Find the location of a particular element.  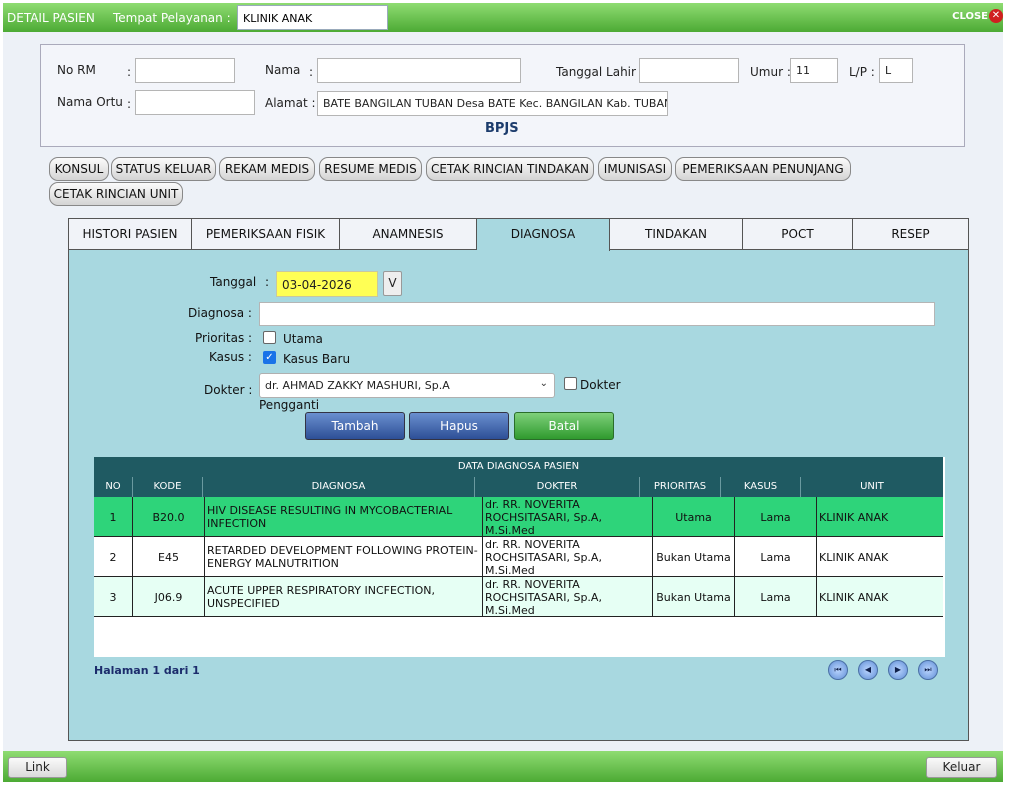

tgl-lahir-field is located at coordinates (689, 70).